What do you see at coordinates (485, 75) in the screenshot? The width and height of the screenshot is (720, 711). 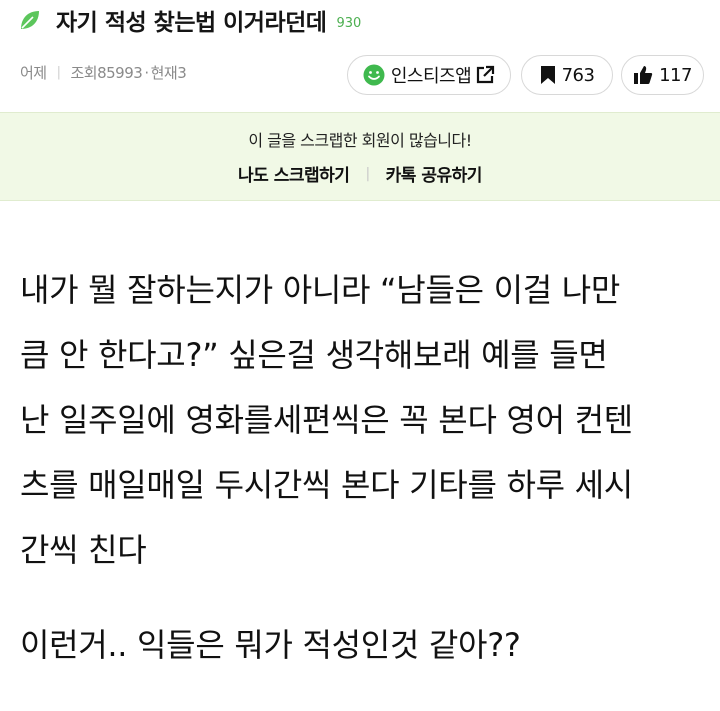 I see `external-link-icon` at bounding box center [485, 75].